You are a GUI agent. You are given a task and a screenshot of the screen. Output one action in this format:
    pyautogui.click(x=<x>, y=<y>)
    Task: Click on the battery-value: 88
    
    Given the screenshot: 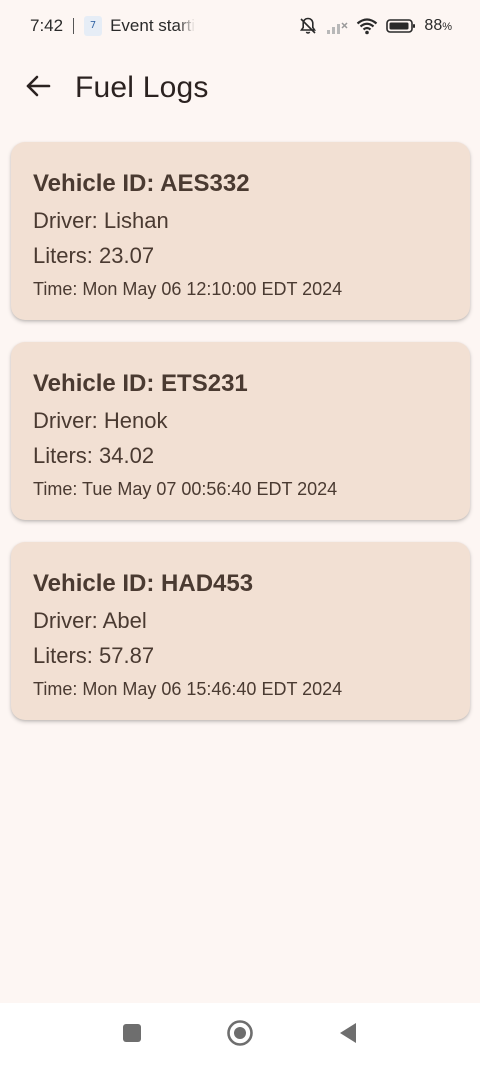 What is the action you would take?
    pyautogui.click(x=433, y=25)
    